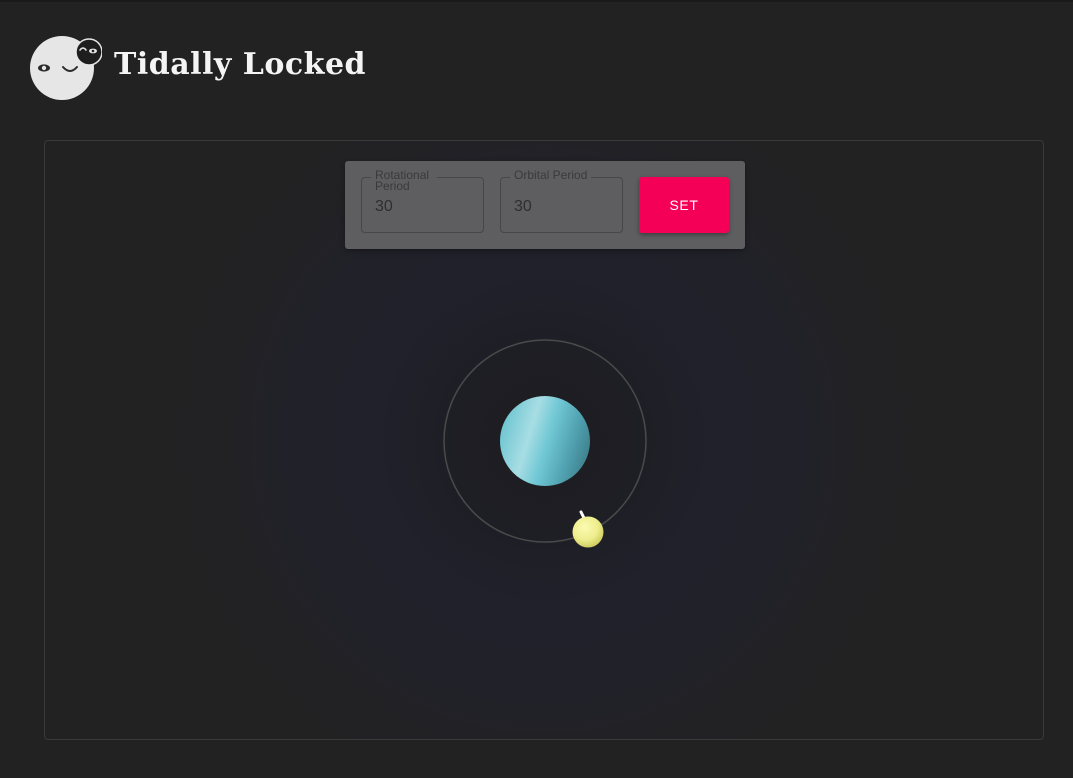 The height and width of the screenshot is (778, 1073). I want to click on moon-face-logo, so click(66, 68).